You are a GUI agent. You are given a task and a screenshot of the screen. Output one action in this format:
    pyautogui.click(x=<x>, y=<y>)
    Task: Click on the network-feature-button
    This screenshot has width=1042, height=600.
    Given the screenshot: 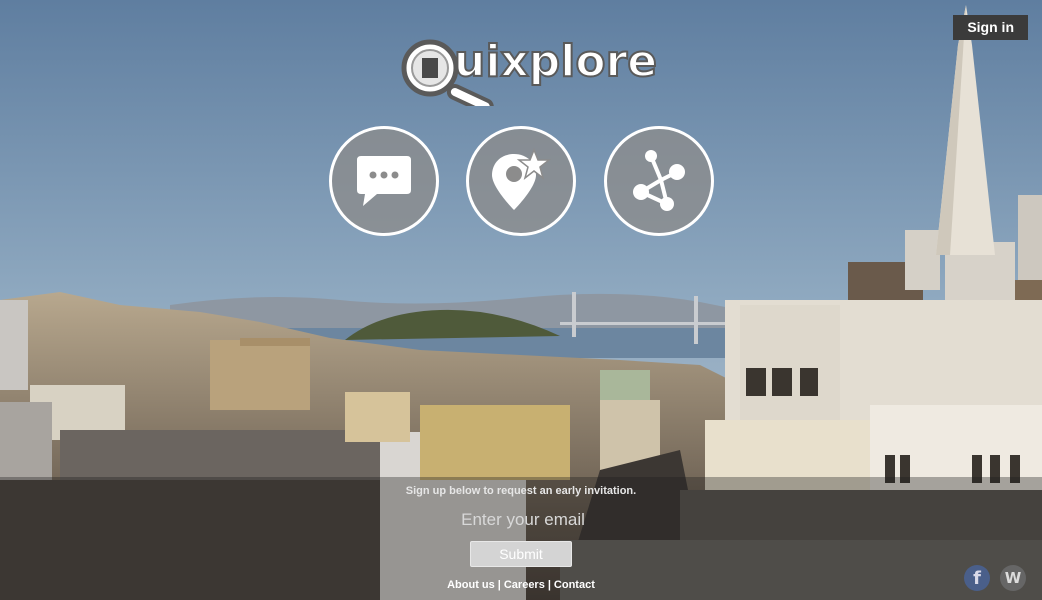 What is the action you would take?
    pyautogui.click(x=659, y=181)
    